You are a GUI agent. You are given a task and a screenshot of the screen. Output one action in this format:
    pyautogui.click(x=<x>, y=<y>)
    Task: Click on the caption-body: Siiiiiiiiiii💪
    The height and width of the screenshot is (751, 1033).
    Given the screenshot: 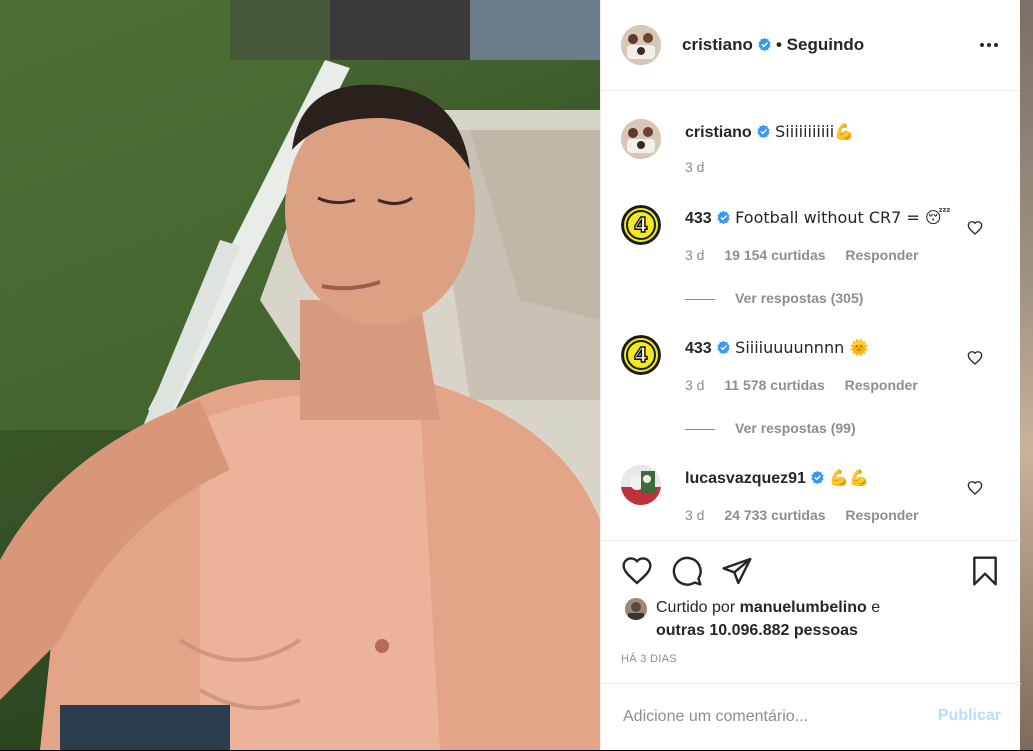 What is the action you would take?
    pyautogui.click(x=815, y=131)
    